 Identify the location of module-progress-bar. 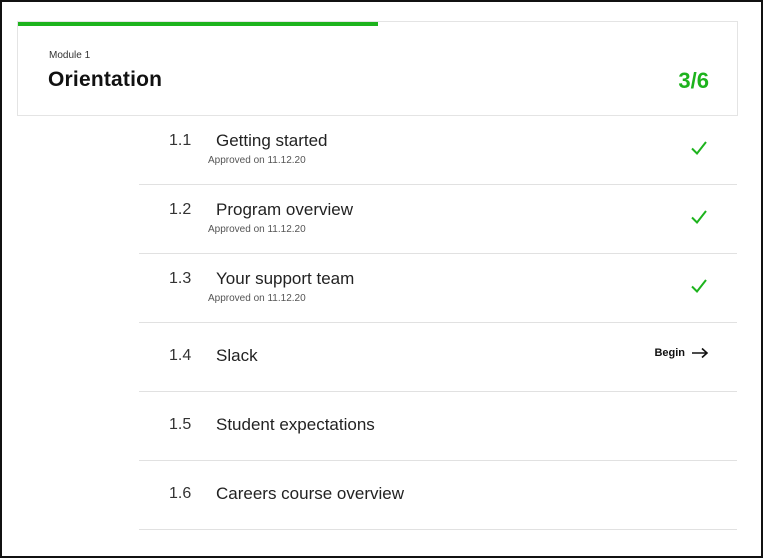
(377, 24).